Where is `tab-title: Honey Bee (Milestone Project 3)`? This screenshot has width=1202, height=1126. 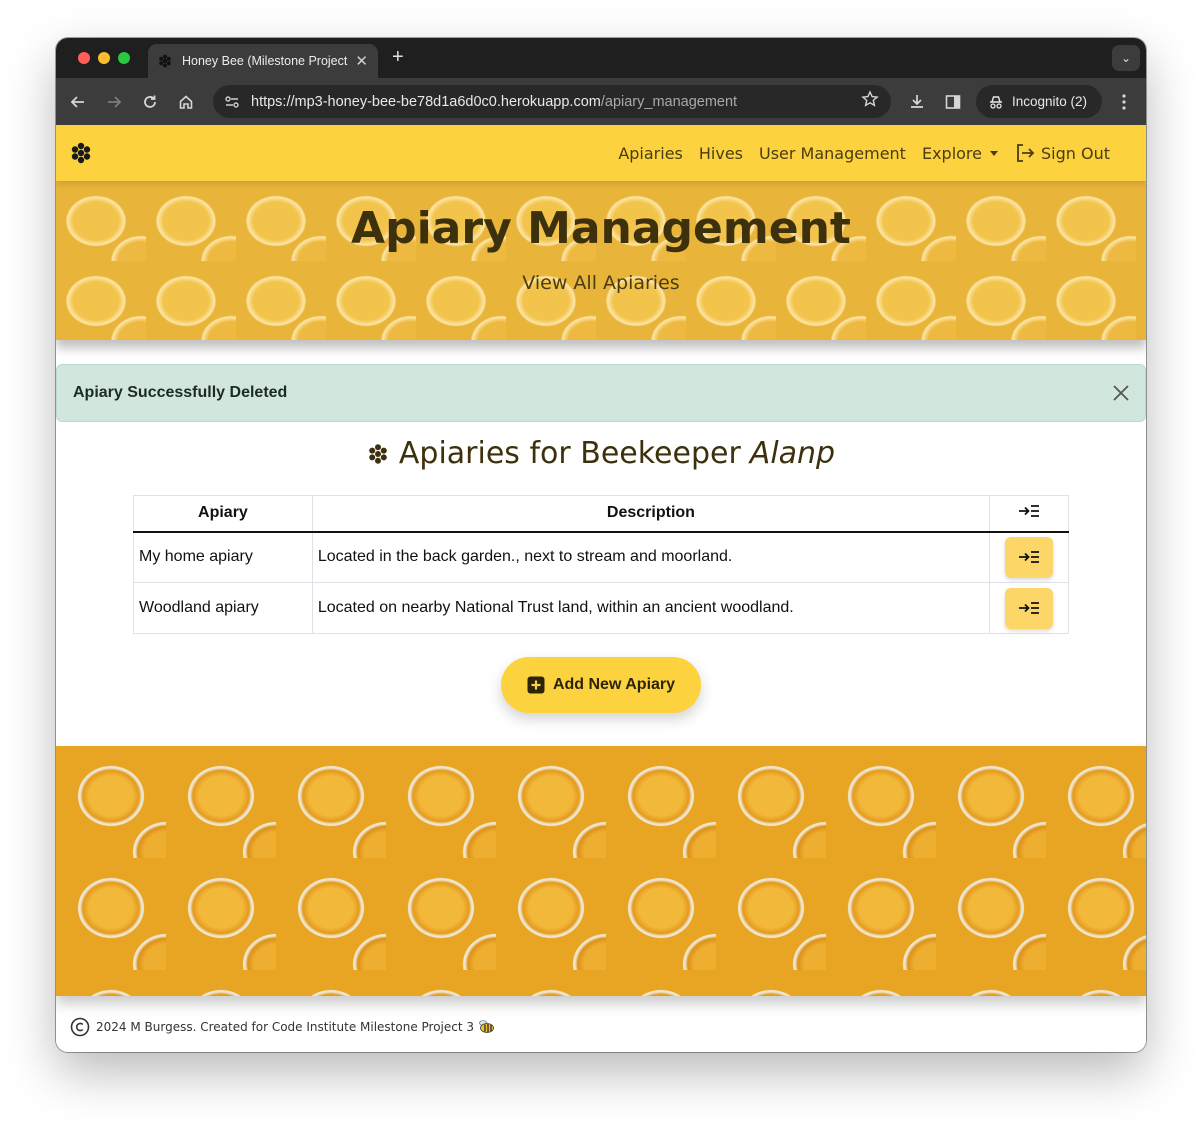 tab-title: Honey Bee (Milestone Project 3) is located at coordinates (266, 61).